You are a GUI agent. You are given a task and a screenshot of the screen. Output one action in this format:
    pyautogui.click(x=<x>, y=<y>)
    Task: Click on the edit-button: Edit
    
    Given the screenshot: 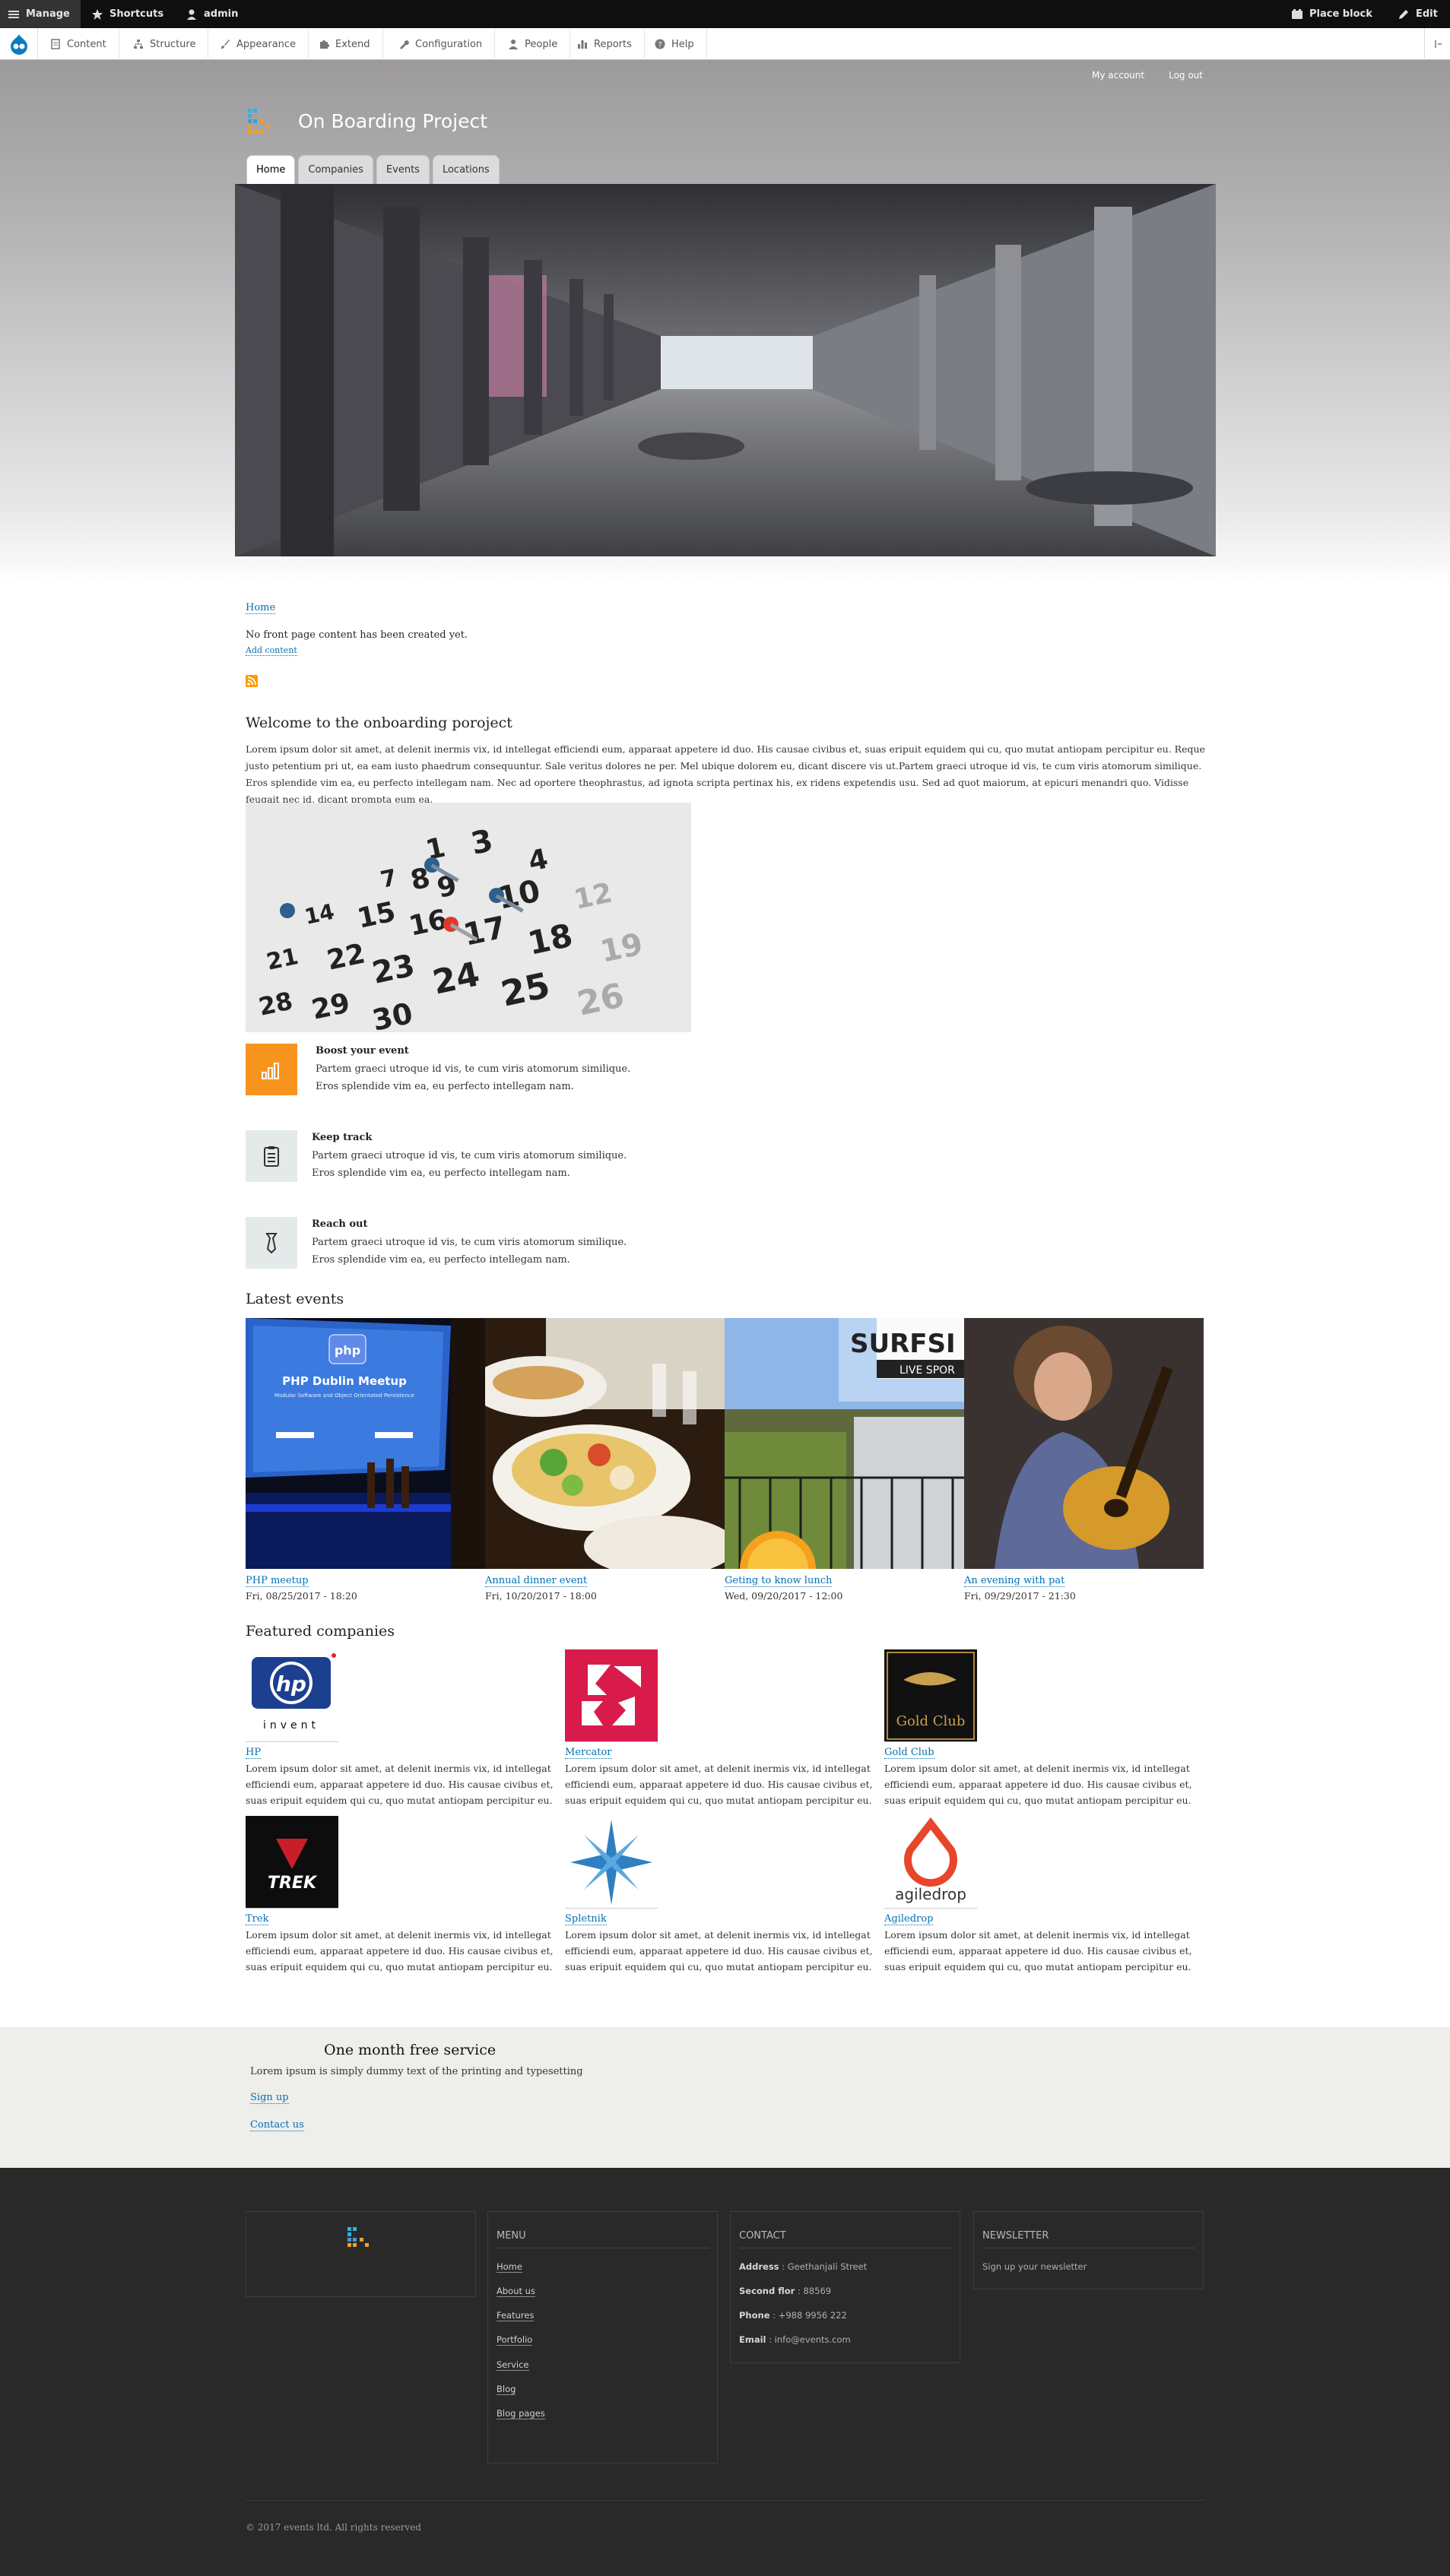 What is the action you would take?
    pyautogui.click(x=1418, y=14)
    